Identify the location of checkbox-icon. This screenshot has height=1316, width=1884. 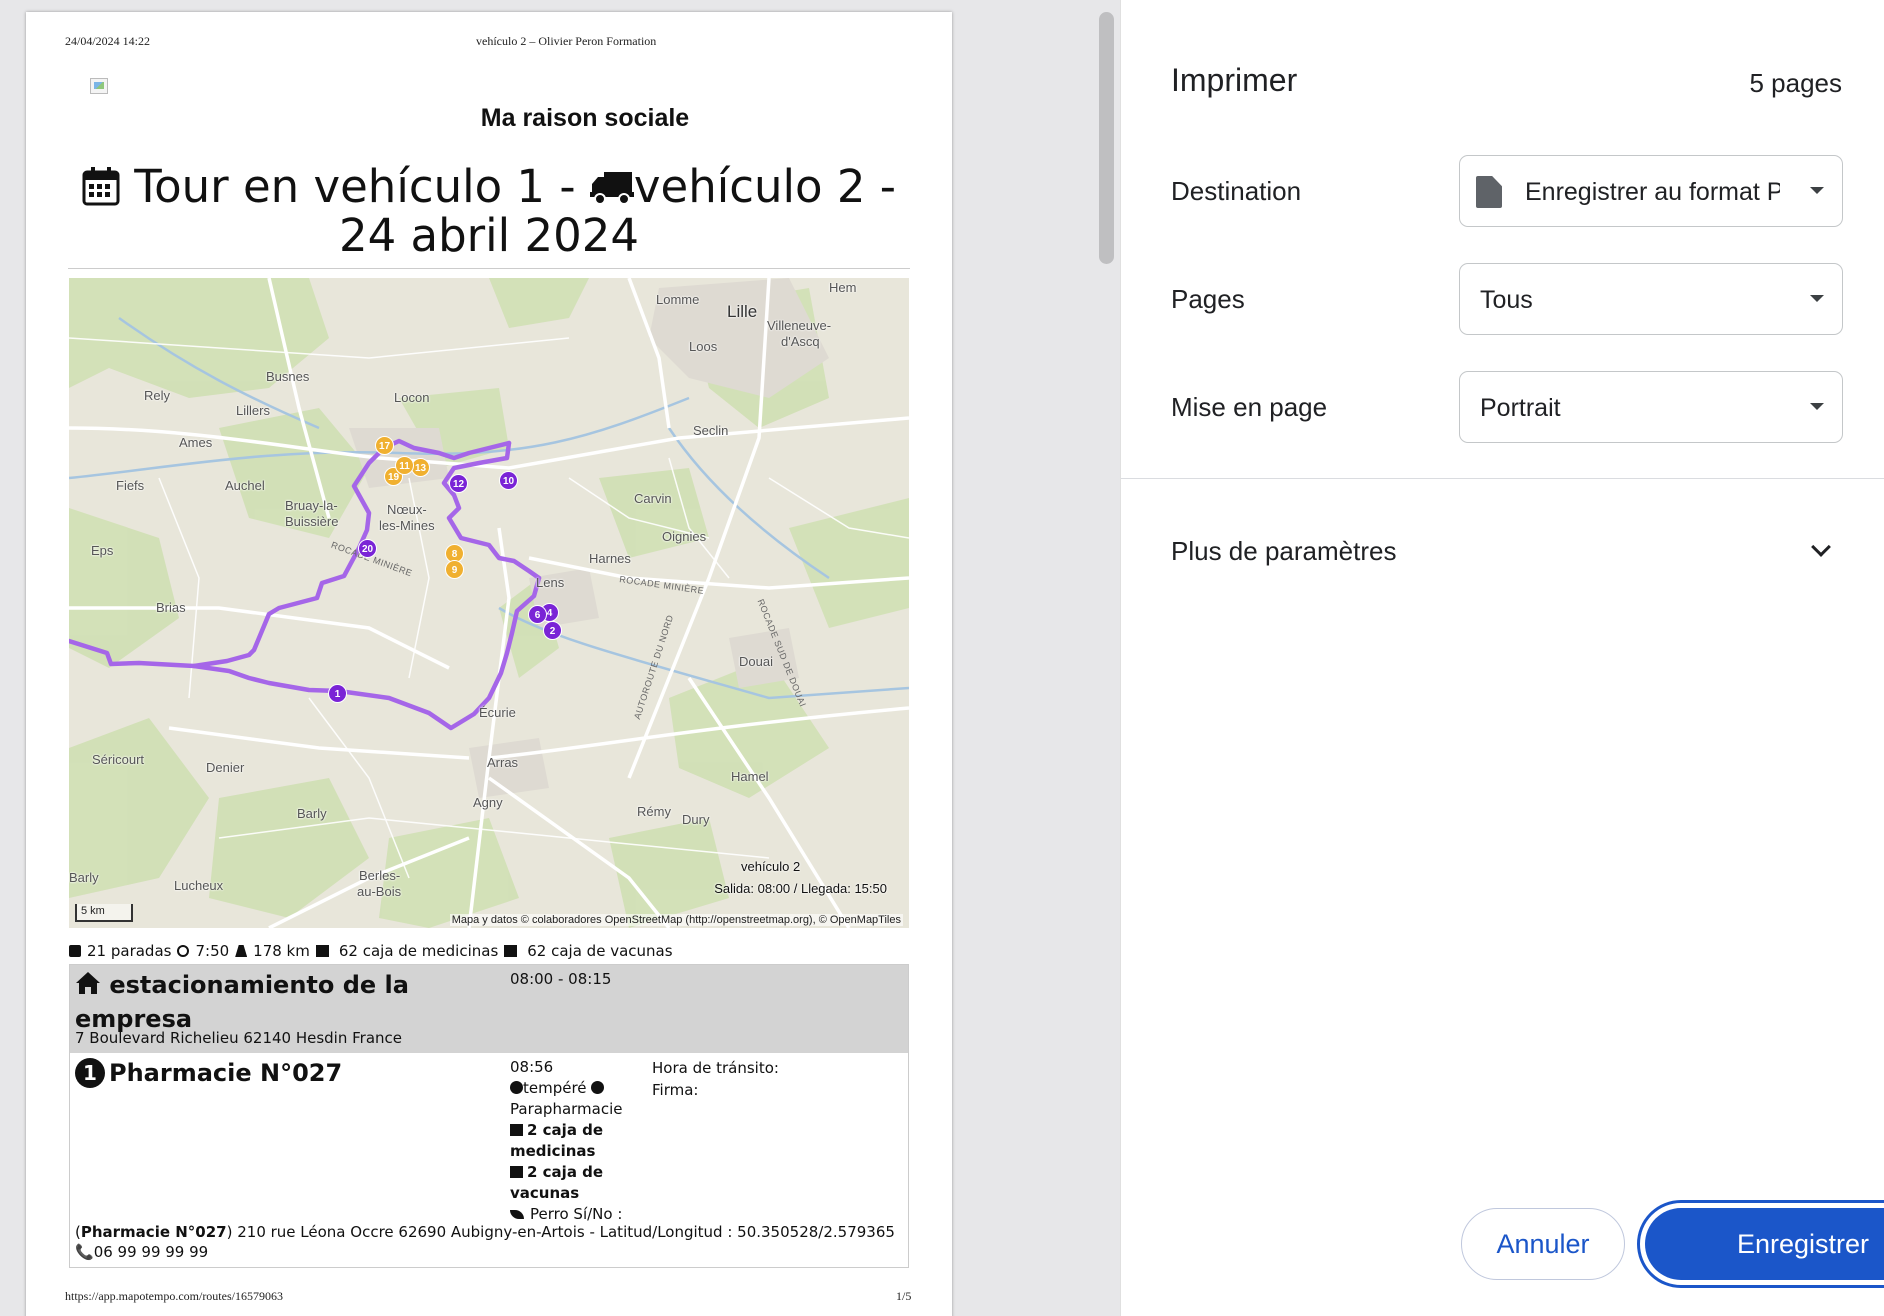
(75, 951).